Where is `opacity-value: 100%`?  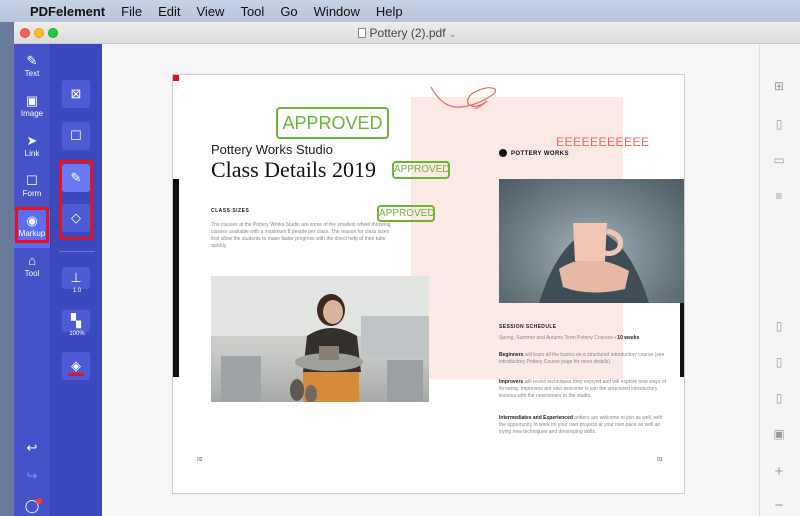 opacity-value: 100% is located at coordinates (77, 334).